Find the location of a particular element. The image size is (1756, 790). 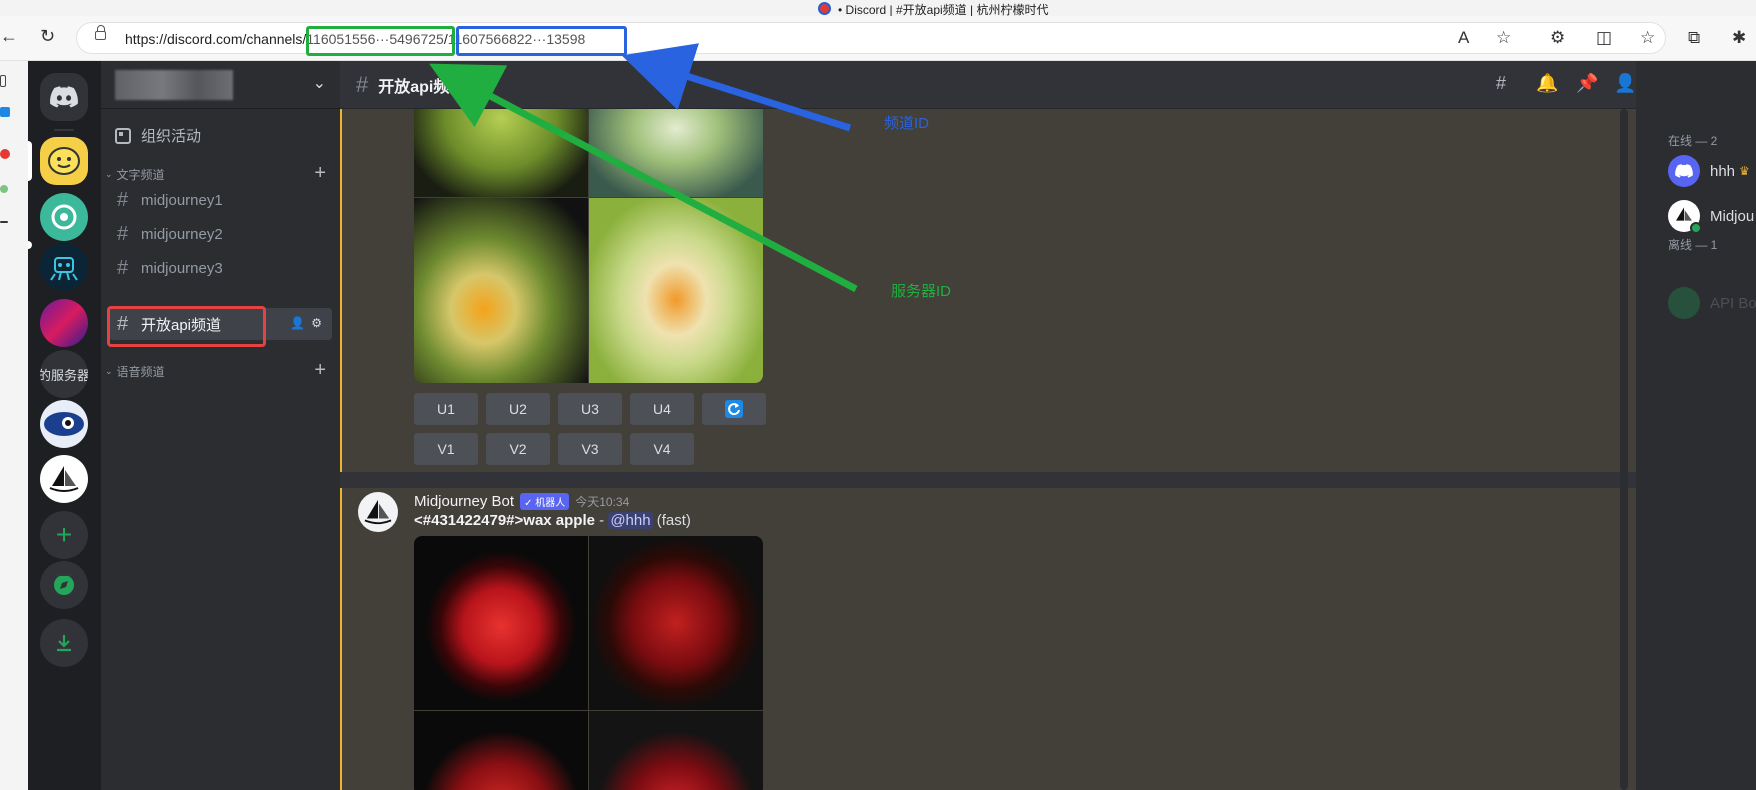

events-item: 组织活动 is located at coordinates (158, 135).